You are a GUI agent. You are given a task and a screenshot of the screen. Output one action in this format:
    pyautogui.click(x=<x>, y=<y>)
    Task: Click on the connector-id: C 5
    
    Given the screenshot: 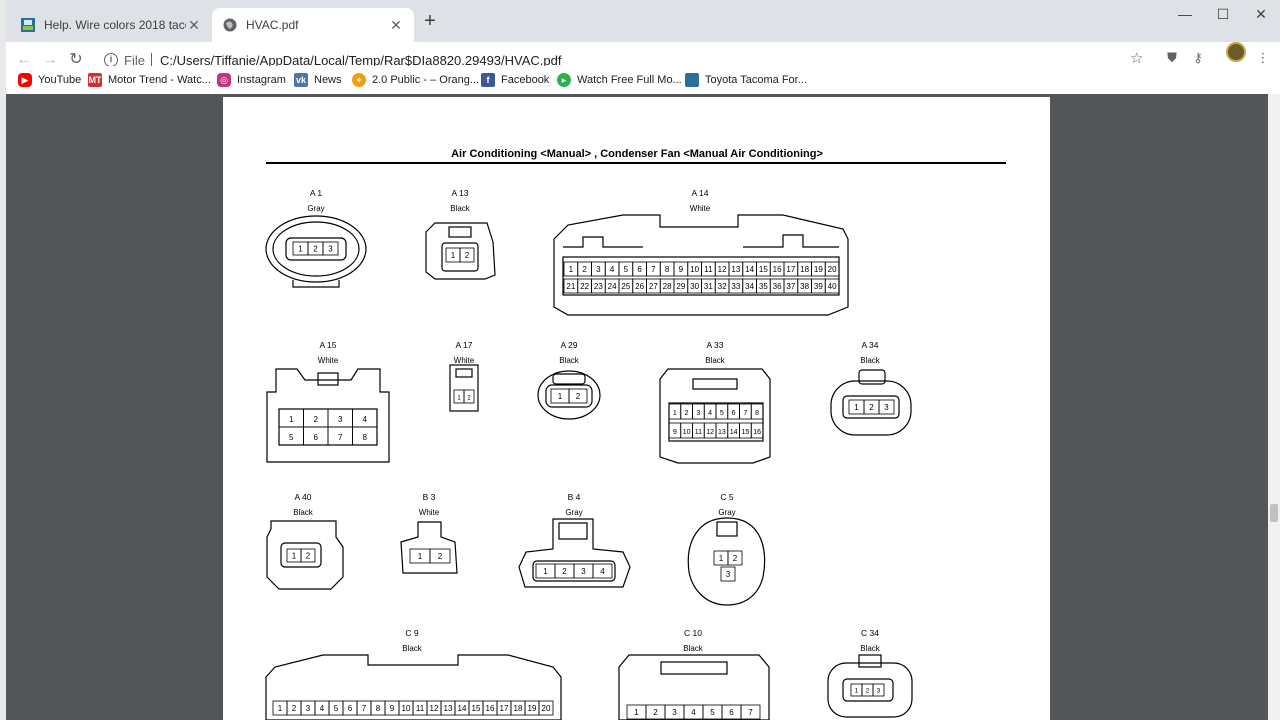 What is the action you would take?
    pyautogui.click(x=727, y=497)
    